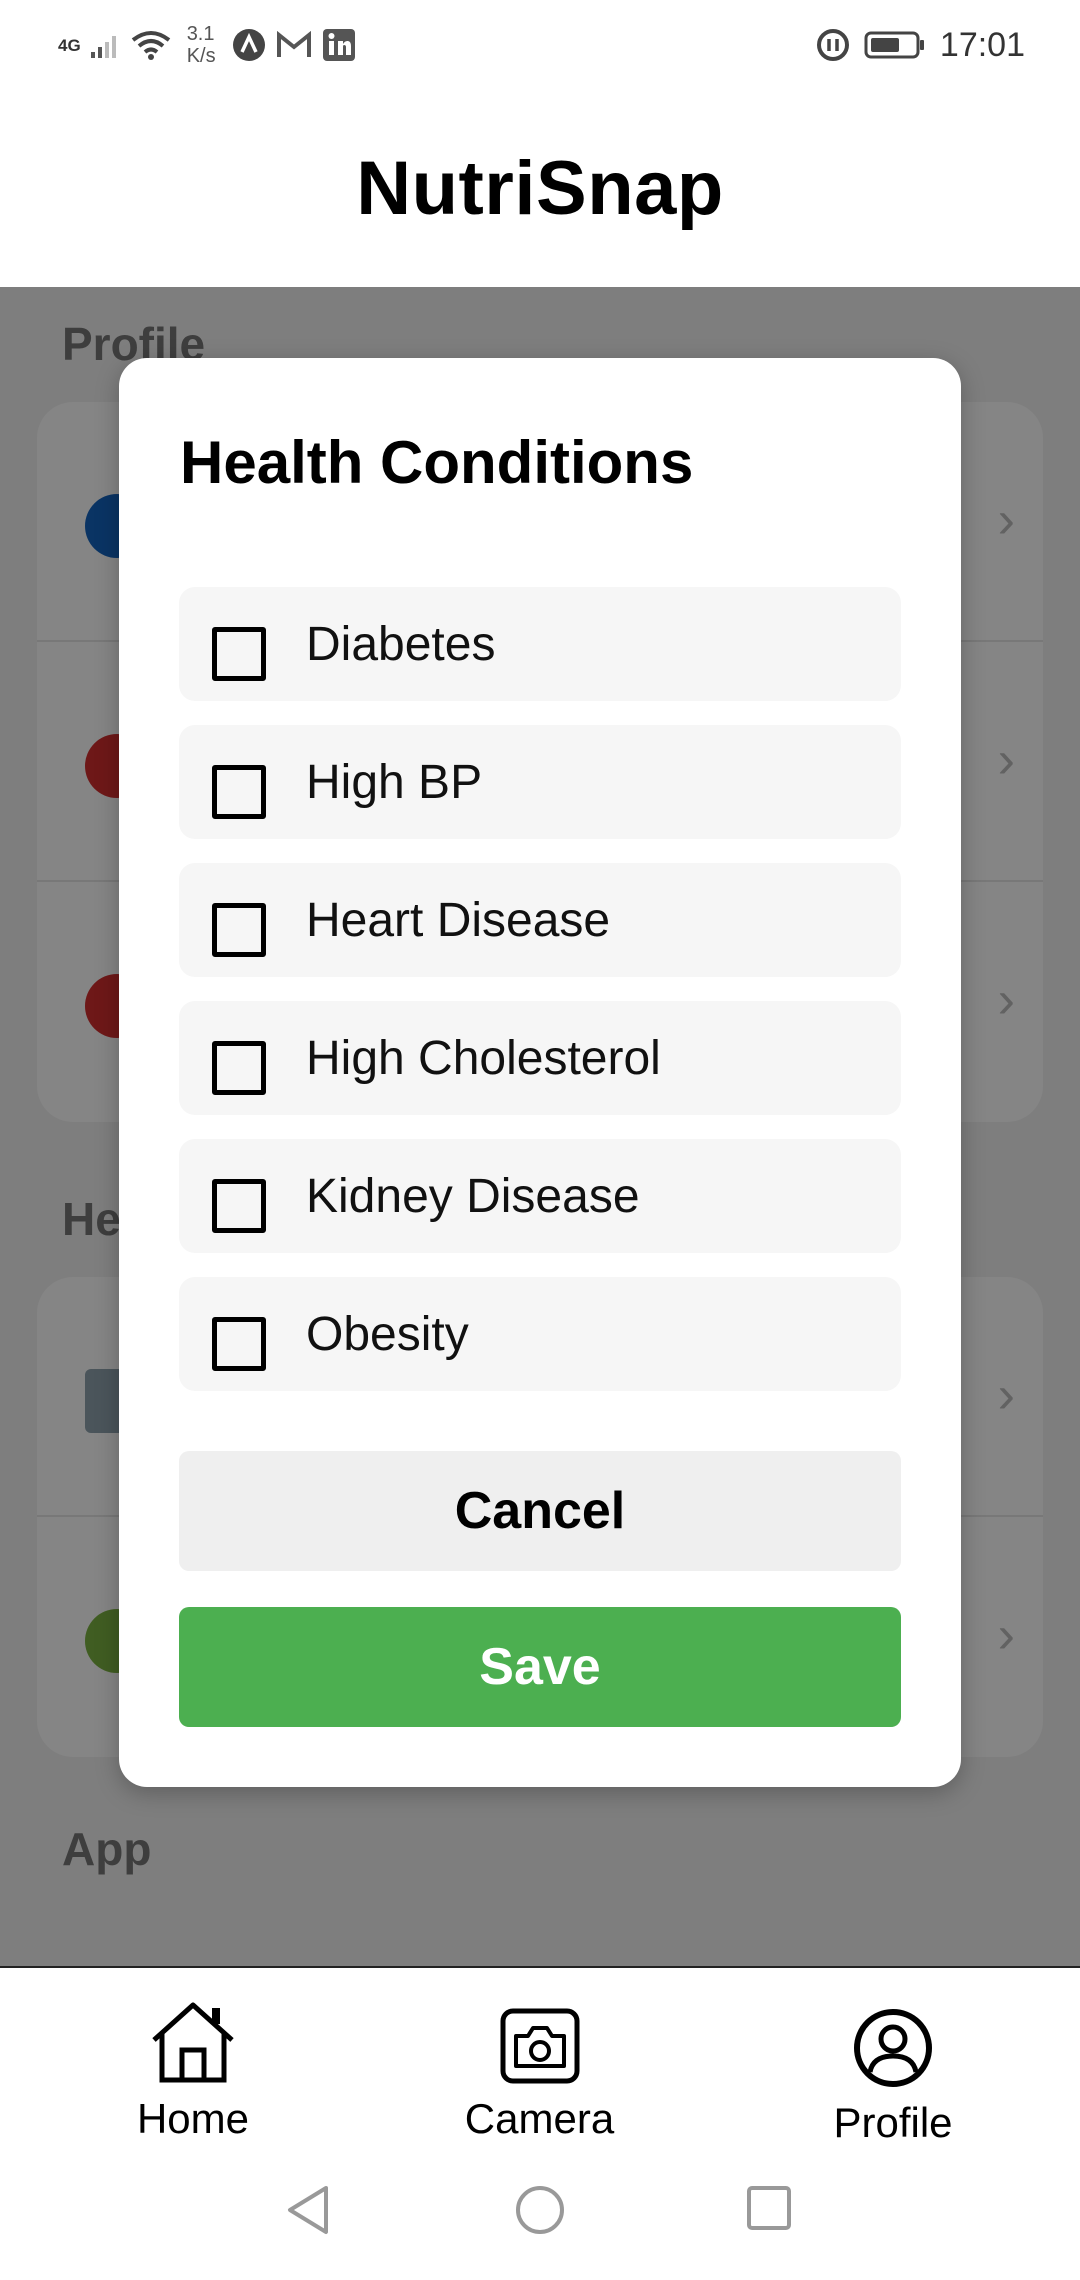 The height and width of the screenshot is (2280, 1080). What do you see at coordinates (458, 920) in the screenshot?
I see `condition-label: Heart Disease` at bounding box center [458, 920].